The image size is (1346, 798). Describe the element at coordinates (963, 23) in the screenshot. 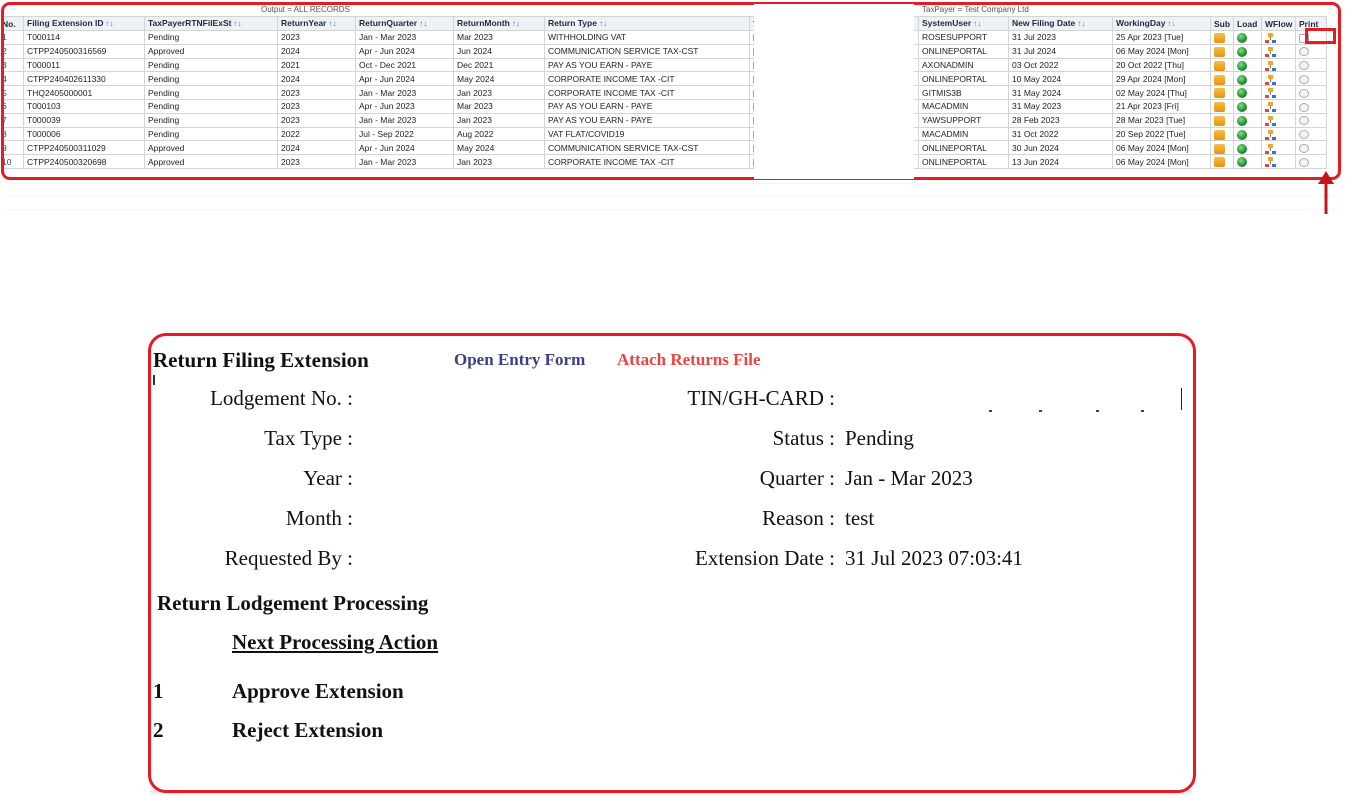

I see `column-header: SystemUser ↑↓` at that location.